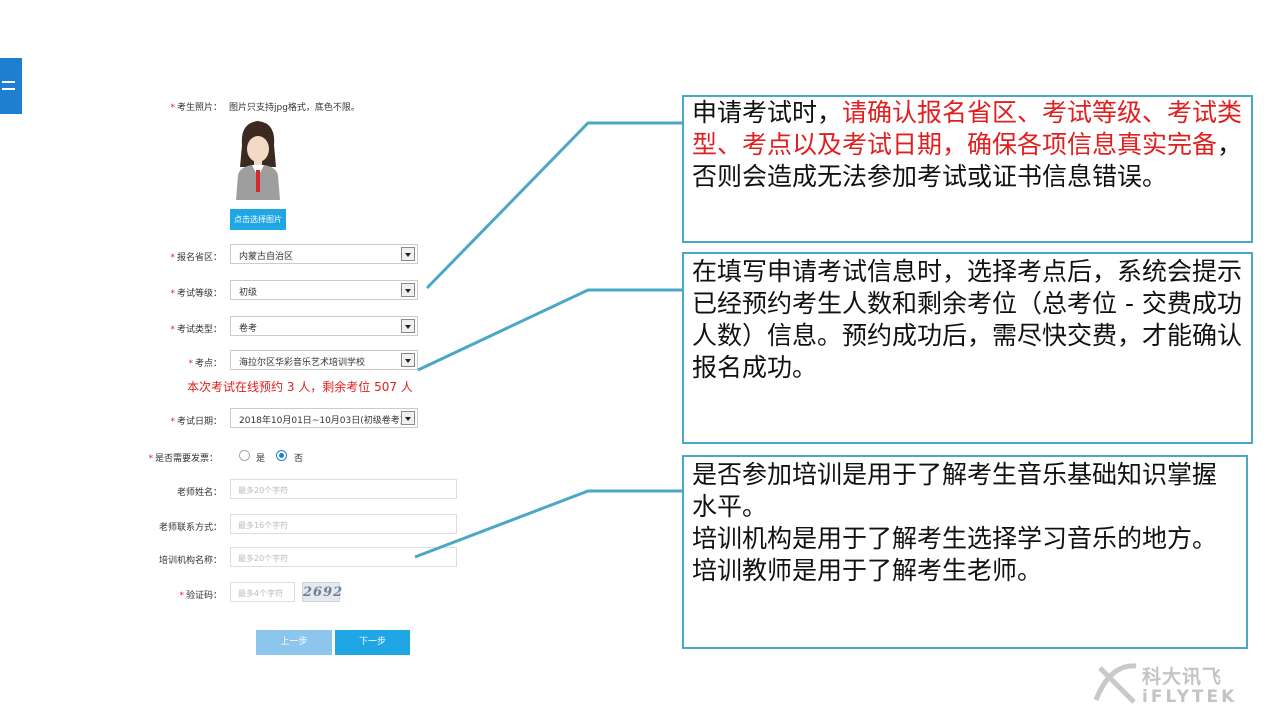 This screenshot has height=719, width=1280. What do you see at coordinates (867, 570) in the screenshot?
I see `callout-line: 培训教师是用于了解考生老师。` at bounding box center [867, 570].